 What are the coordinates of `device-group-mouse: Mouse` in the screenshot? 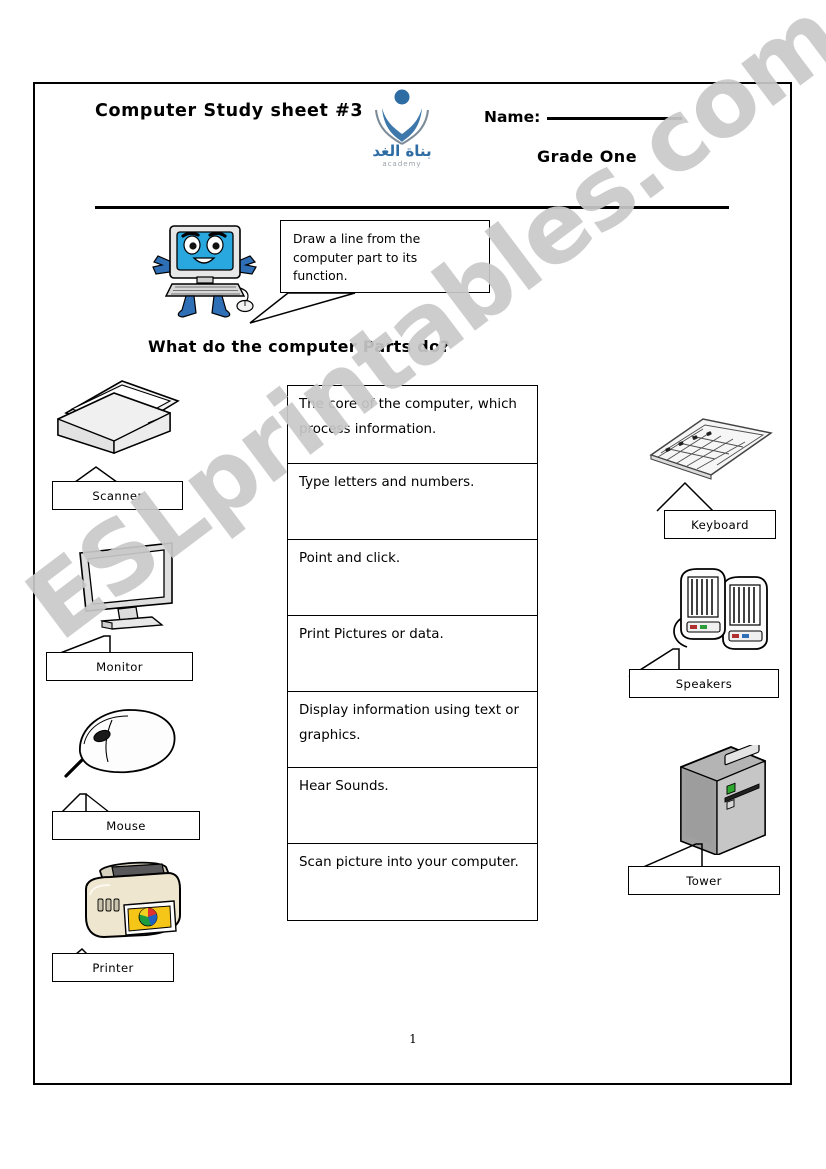 It's located at (137, 770).